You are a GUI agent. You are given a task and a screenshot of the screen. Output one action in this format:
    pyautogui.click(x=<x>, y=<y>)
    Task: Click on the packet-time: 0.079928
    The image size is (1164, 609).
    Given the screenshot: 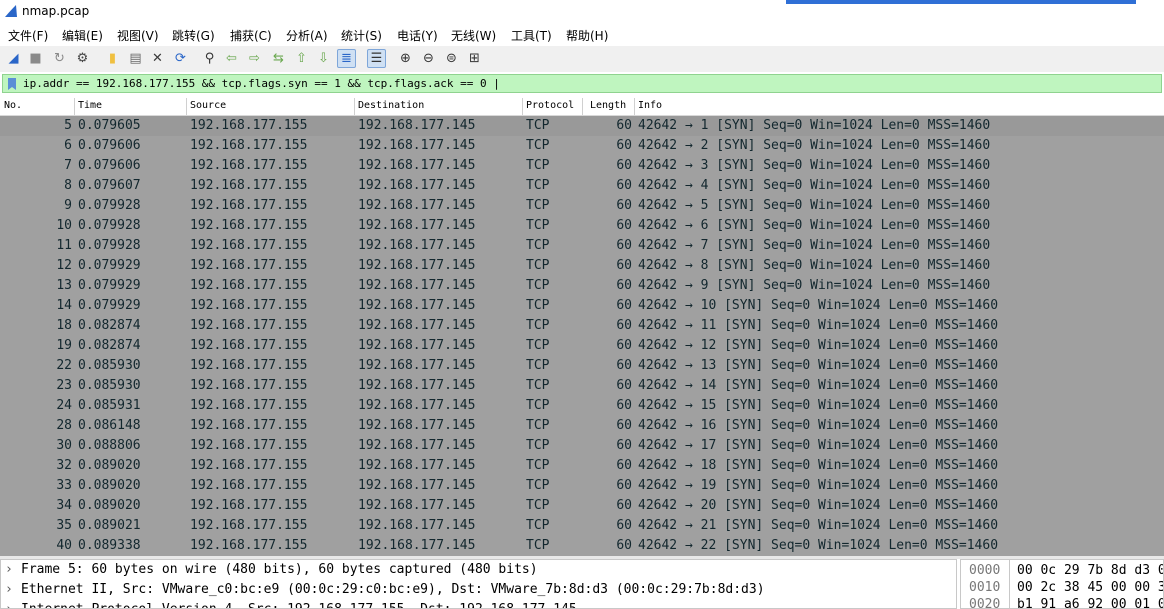 What is the action you would take?
    pyautogui.click(x=109, y=205)
    